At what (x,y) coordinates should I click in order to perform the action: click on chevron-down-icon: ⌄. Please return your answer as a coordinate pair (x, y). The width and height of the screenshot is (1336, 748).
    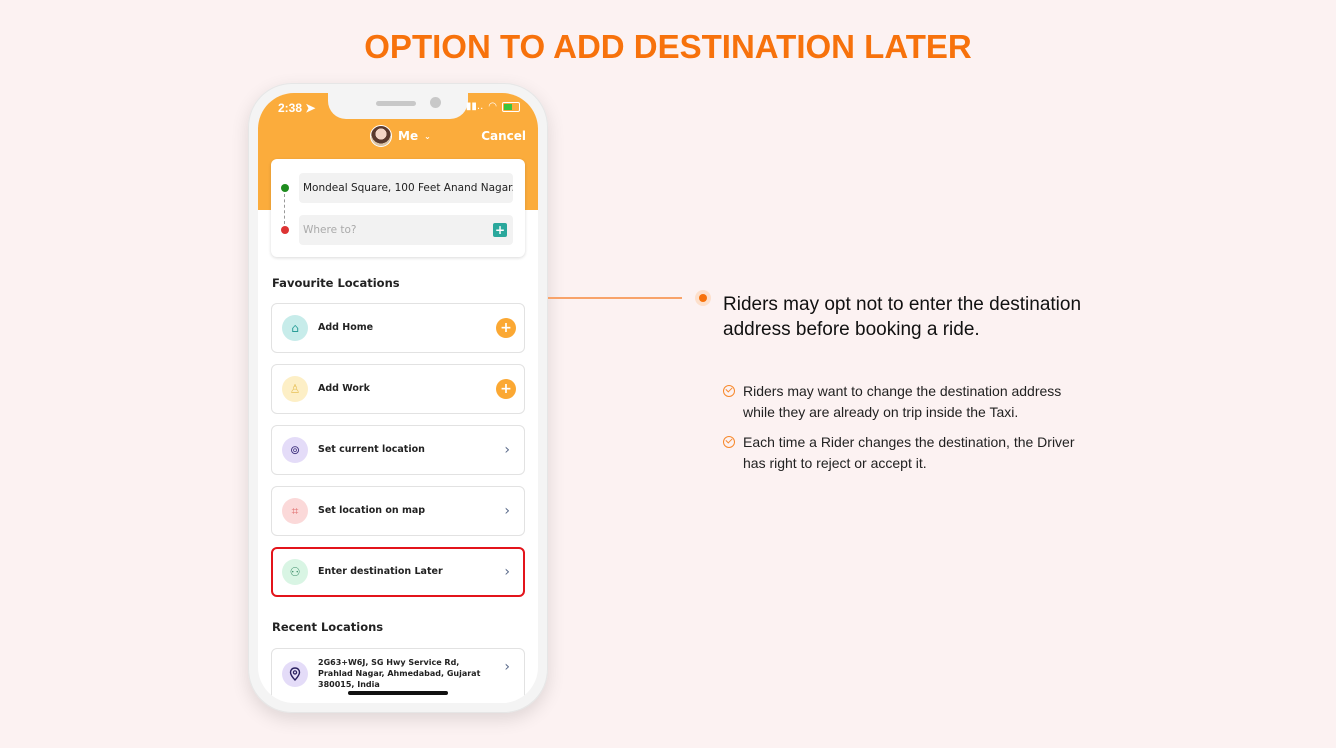
    Looking at the image, I should click on (427, 136).